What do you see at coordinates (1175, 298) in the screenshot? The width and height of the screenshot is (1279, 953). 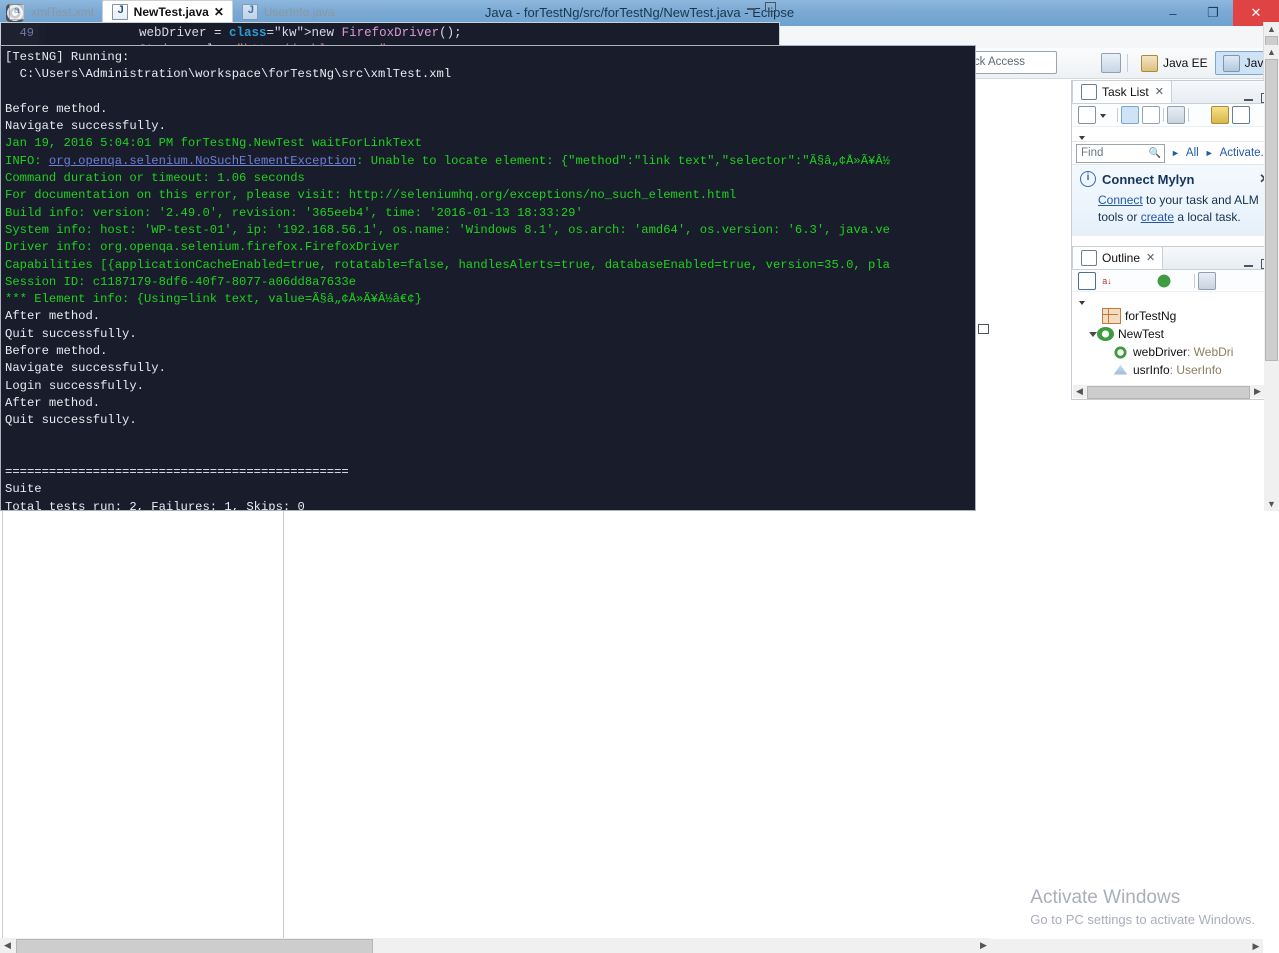 I see `outline-view-menu-row` at bounding box center [1175, 298].